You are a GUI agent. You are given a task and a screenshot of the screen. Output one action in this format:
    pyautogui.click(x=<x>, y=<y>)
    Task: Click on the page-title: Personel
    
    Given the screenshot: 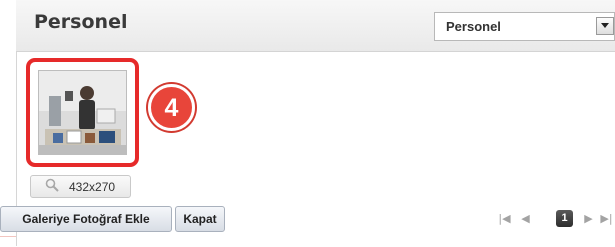 What is the action you would take?
    pyautogui.click(x=81, y=22)
    